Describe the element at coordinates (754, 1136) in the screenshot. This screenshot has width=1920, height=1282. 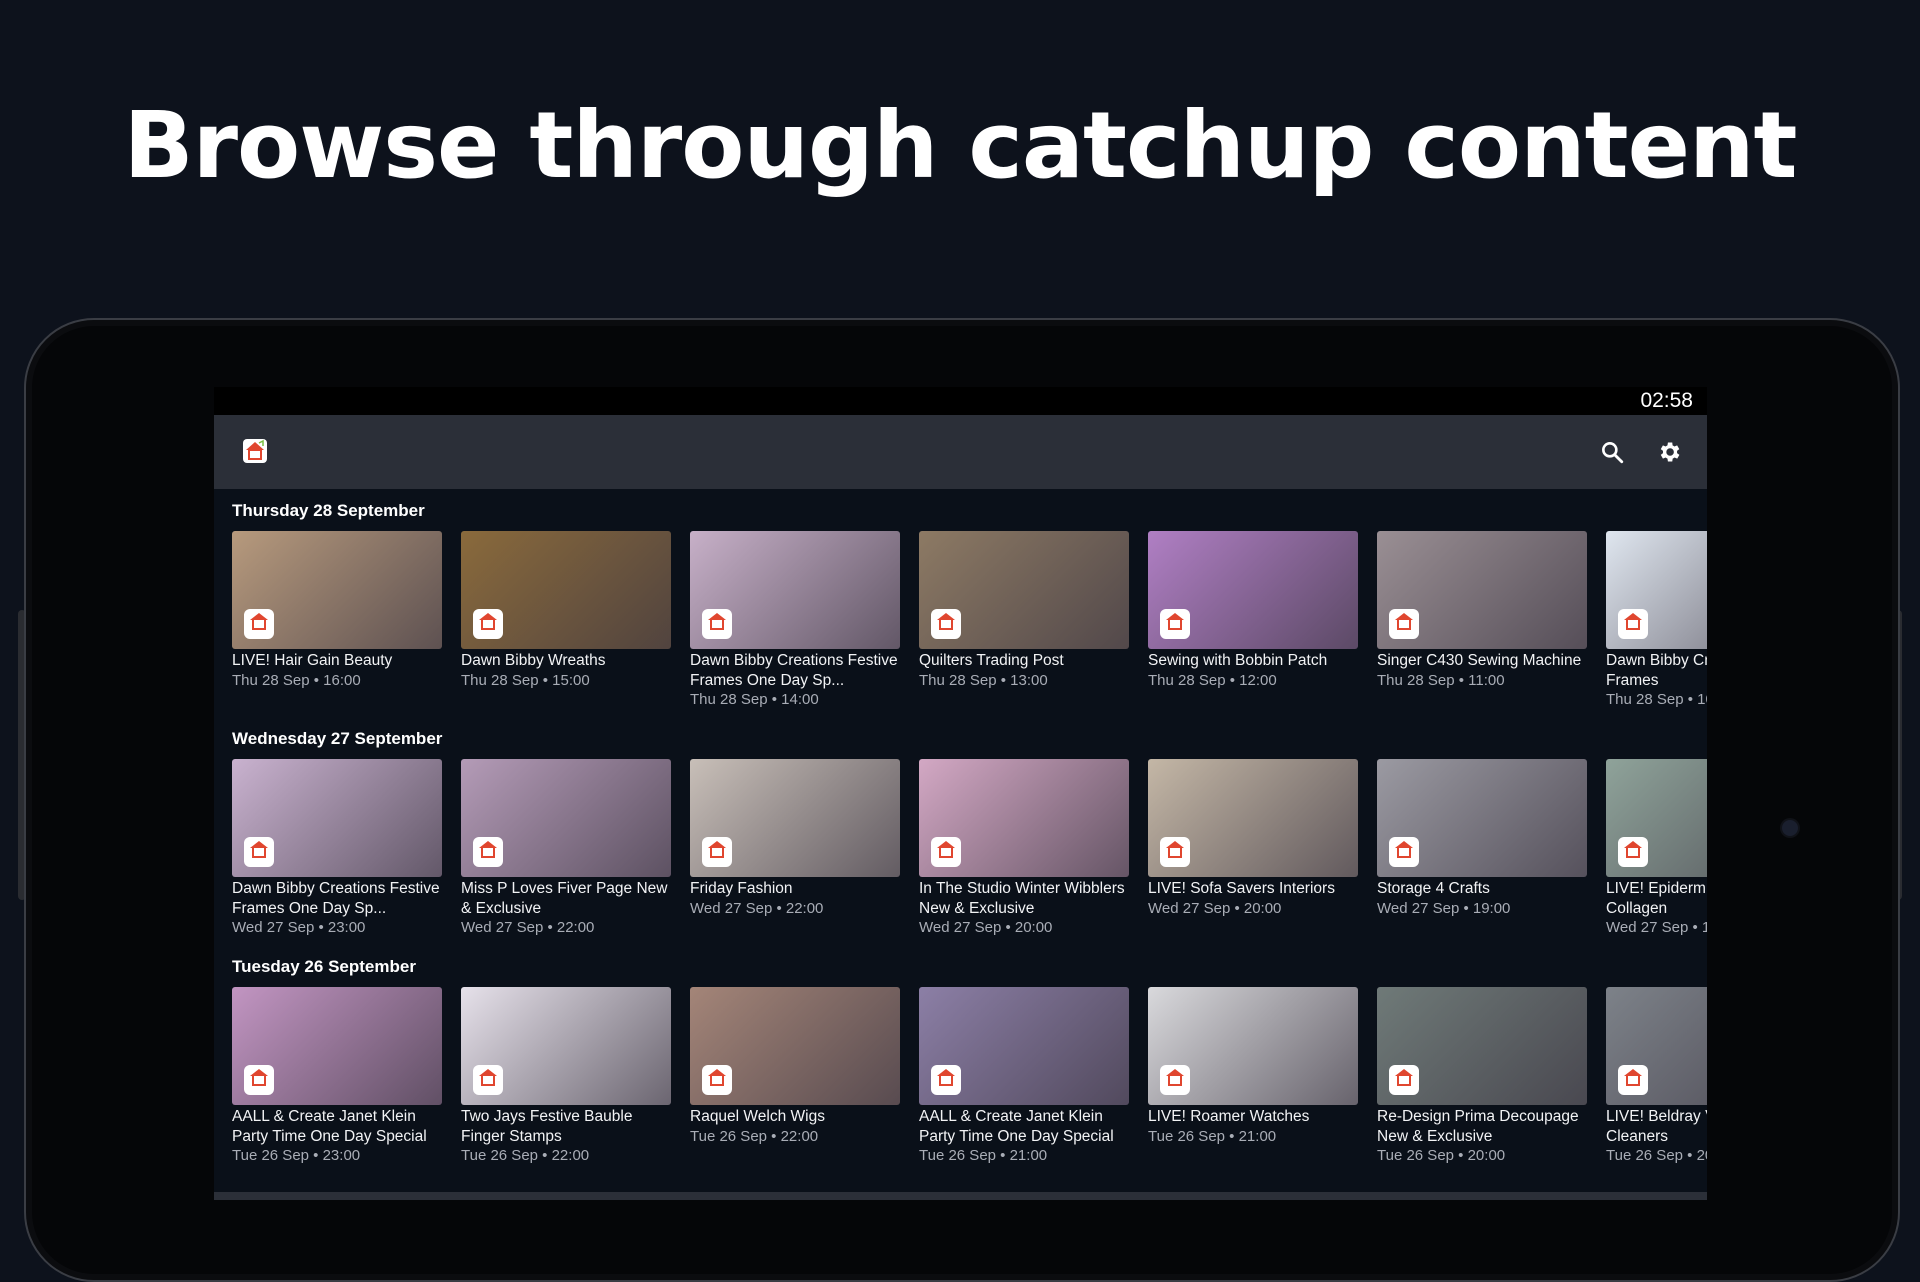
I see `video-date-time: Tue 26 Sep • 22:00` at that location.